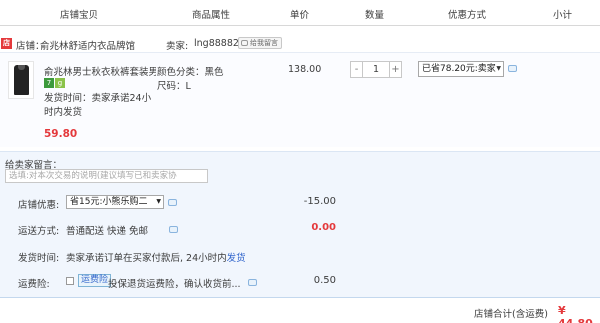 This screenshot has width=600, height=323. What do you see at coordinates (264, 43) in the screenshot?
I see `message-button-label: 给我留言` at bounding box center [264, 43].